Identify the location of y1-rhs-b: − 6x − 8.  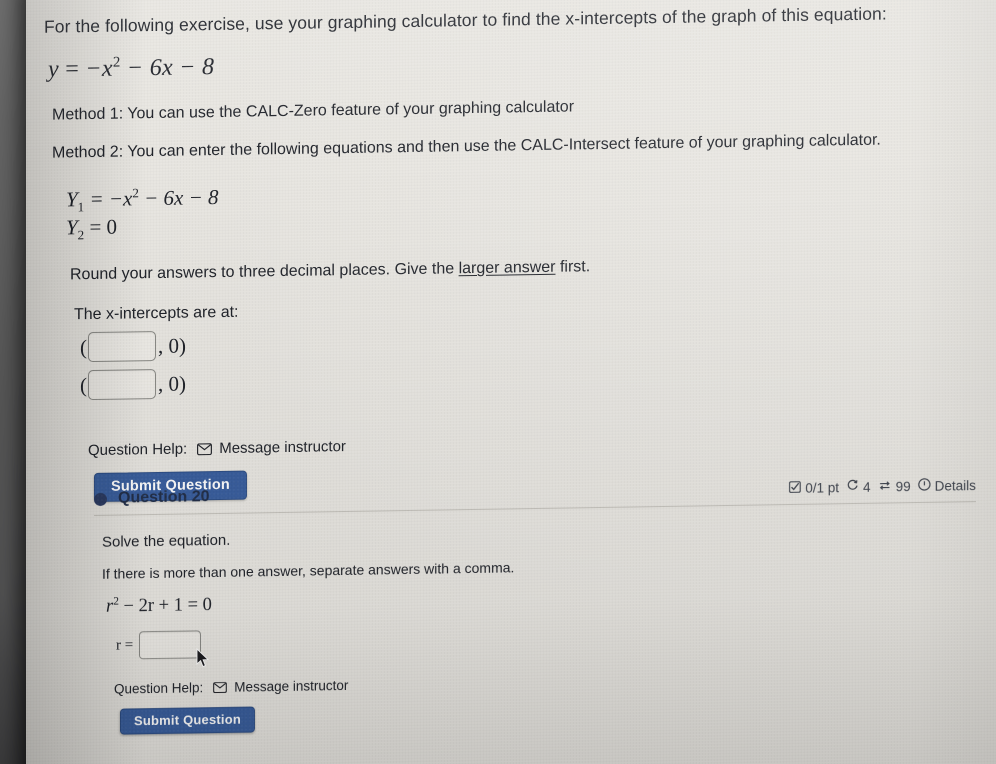
(181, 198).